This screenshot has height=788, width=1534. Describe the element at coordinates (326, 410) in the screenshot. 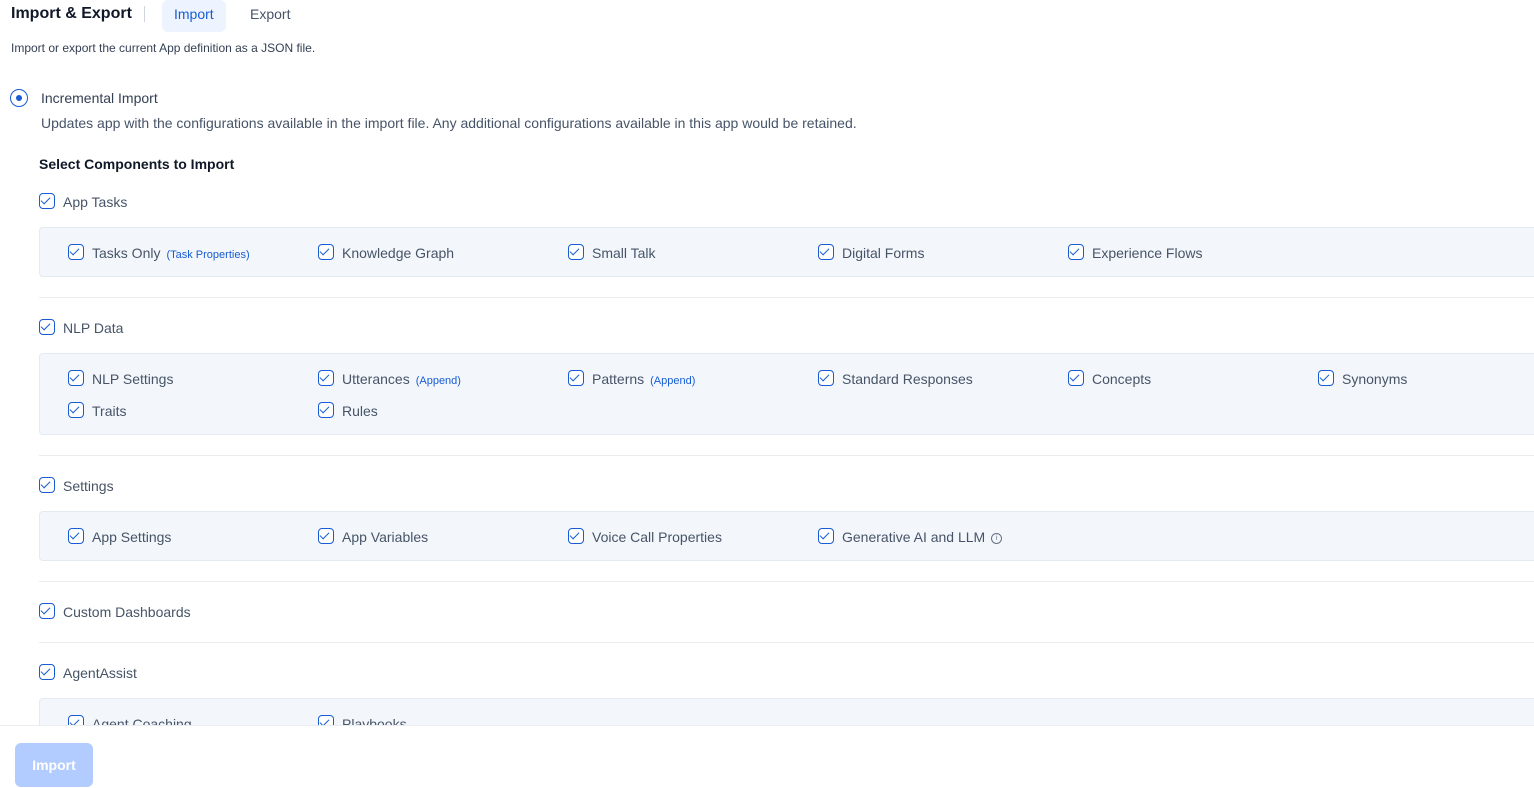

I see `rules-checkbox` at that location.